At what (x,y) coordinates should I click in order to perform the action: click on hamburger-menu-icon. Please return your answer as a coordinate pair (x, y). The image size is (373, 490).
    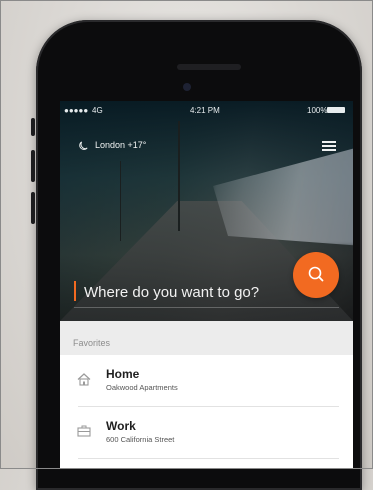
    Looking at the image, I should click on (329, 146).